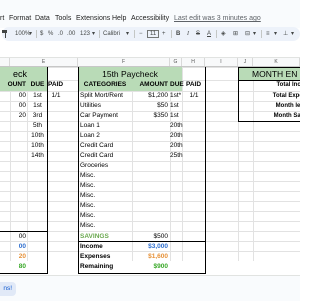 Image resolution: width=320 pixels, height=301 pixels. What do you see at coordinates (223, 34) in the screenshot?
I see `fill-color-icon: ◈` at bounding box center [223, 34].